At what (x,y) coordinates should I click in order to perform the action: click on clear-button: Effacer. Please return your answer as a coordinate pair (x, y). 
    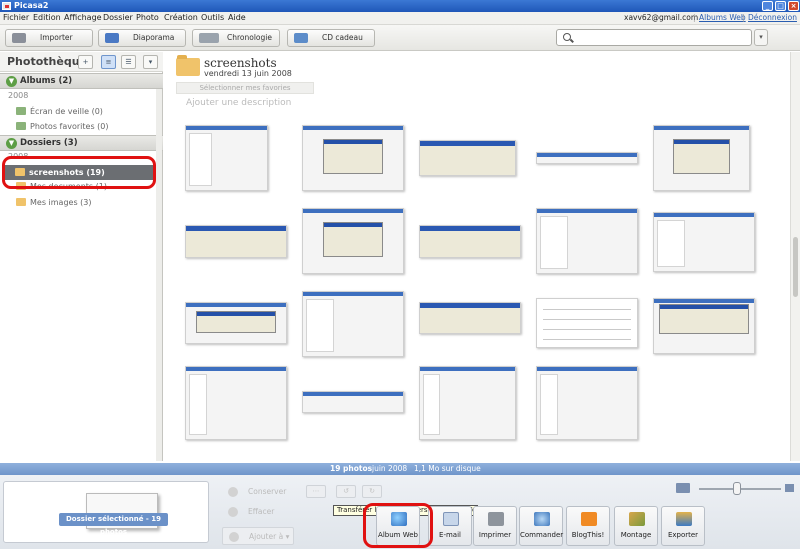
    Looking at the image, I should click on (258, 512).